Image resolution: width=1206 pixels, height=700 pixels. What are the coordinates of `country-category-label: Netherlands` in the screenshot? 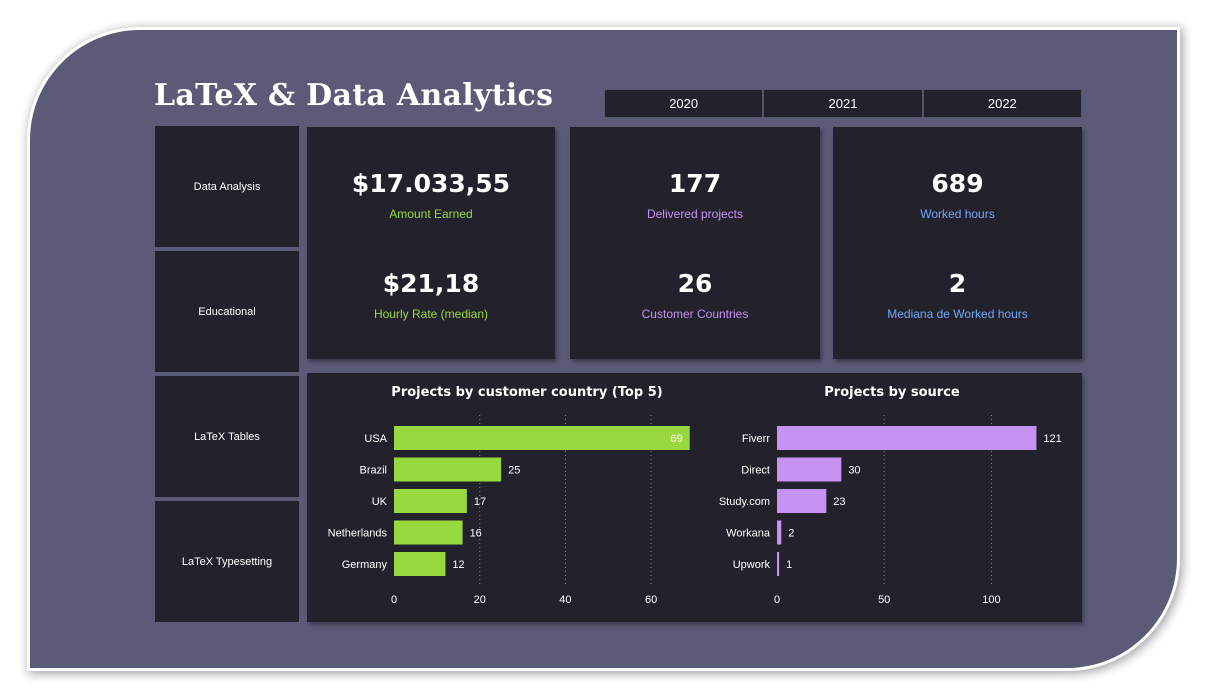 It's located at (358, 534).